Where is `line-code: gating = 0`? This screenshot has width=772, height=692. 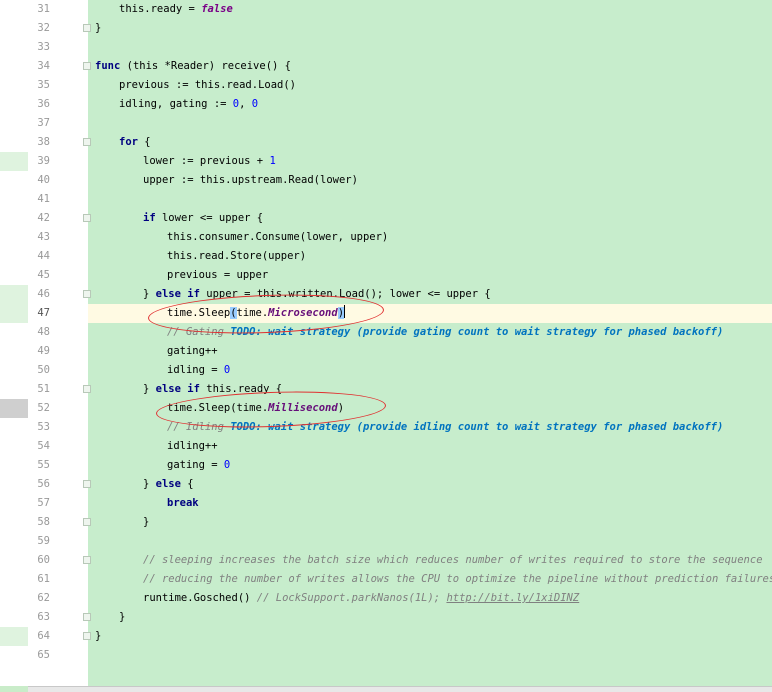 line-code: gating = 0 is located at coordinates (198, 465).